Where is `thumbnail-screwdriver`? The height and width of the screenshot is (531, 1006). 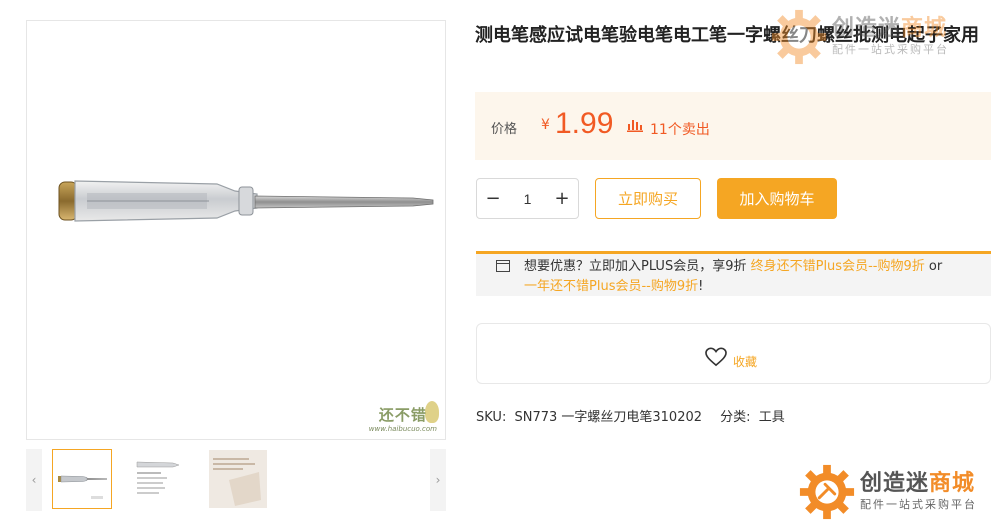 thumbnail-screwdriver is located at coordinates (82, 479).